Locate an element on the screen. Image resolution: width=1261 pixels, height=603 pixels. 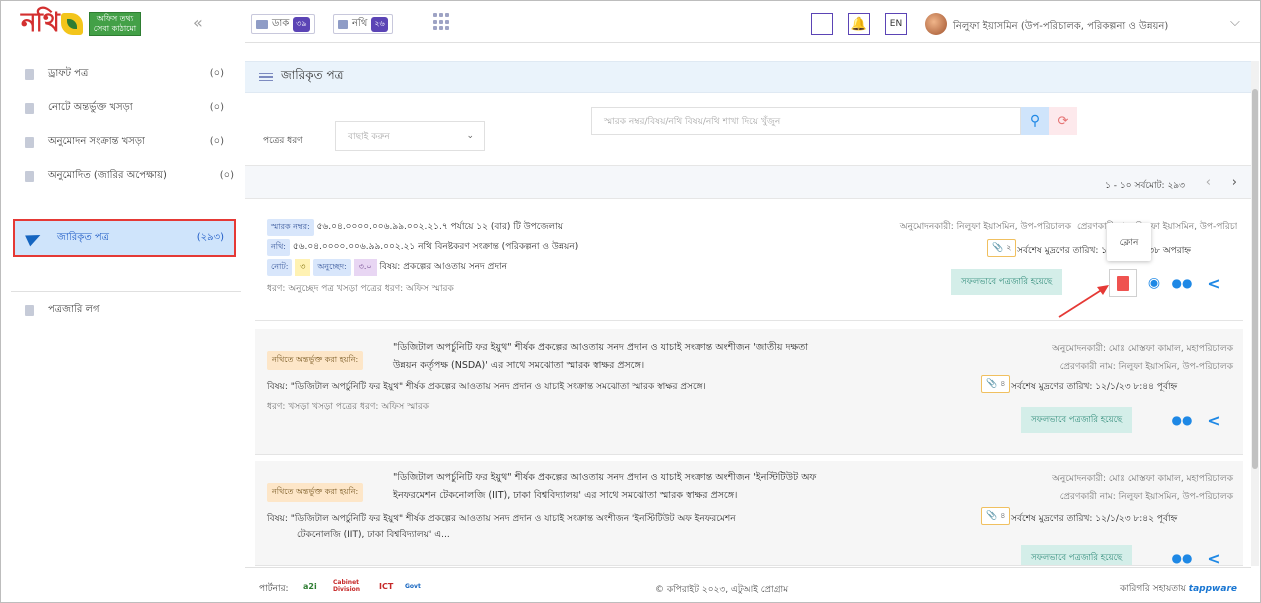
search-icon: ⚲ is located at coordinates (1035, 121).